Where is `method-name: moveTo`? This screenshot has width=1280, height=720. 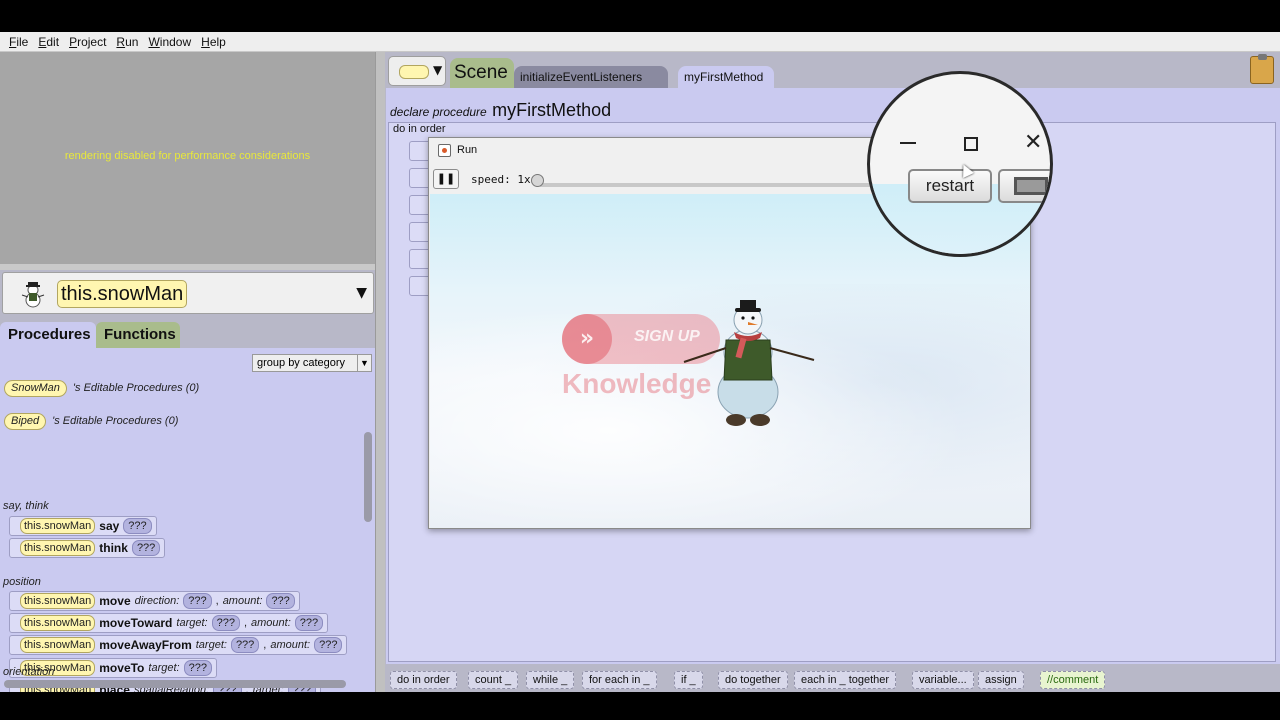
method-name: moveTo is located at coordinates (122, 668).